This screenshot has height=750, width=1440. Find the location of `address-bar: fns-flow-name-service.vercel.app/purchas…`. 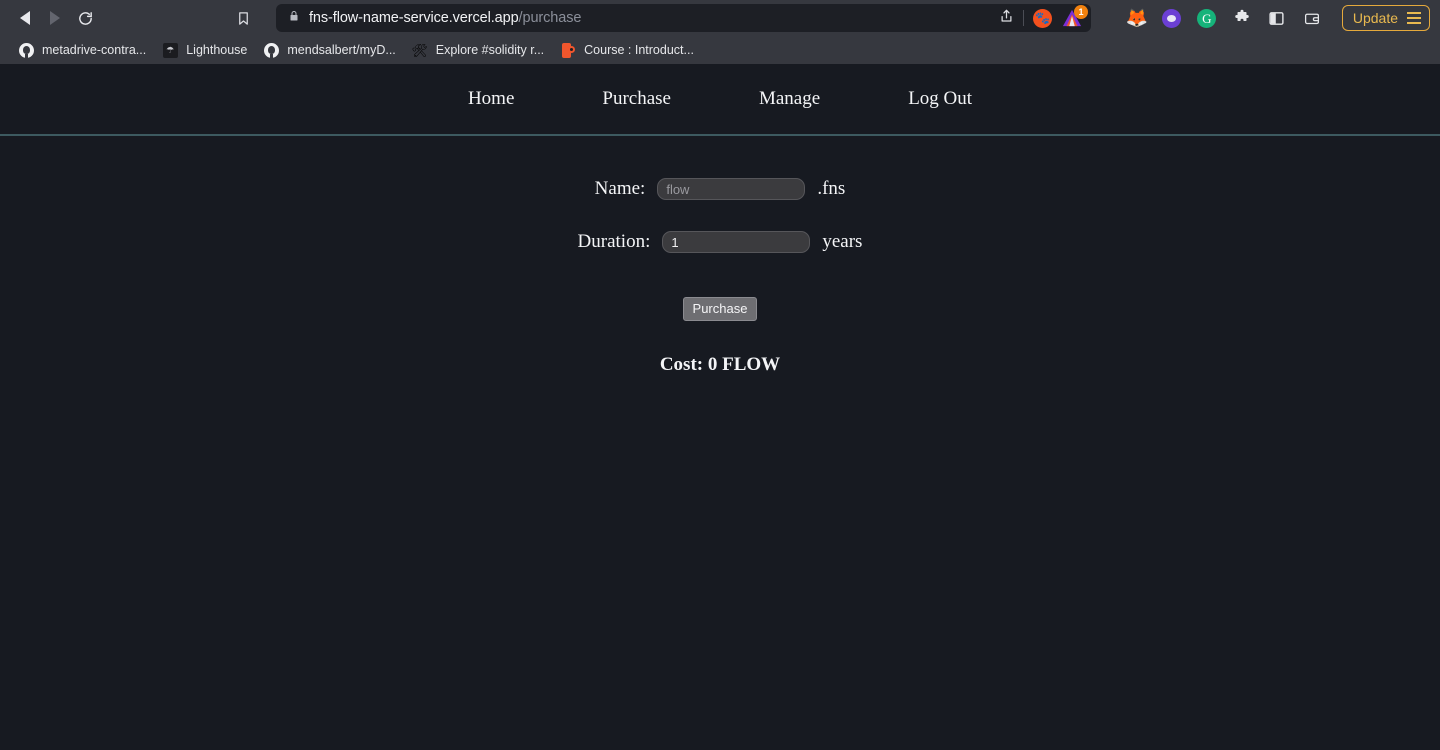

address-bar: fns-flow-name-service.vercel.app/purchas… is located at coordinates (683, 18).